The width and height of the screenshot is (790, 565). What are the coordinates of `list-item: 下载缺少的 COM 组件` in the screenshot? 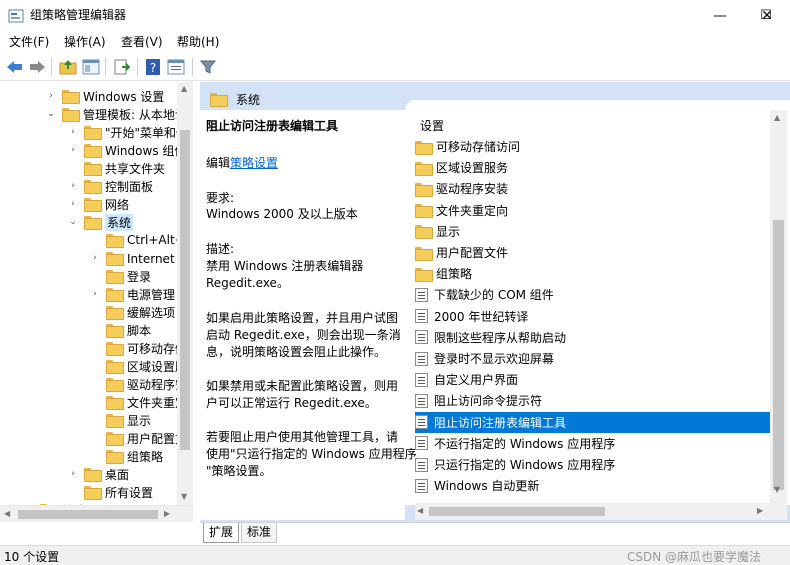 It's located at (484, 294).